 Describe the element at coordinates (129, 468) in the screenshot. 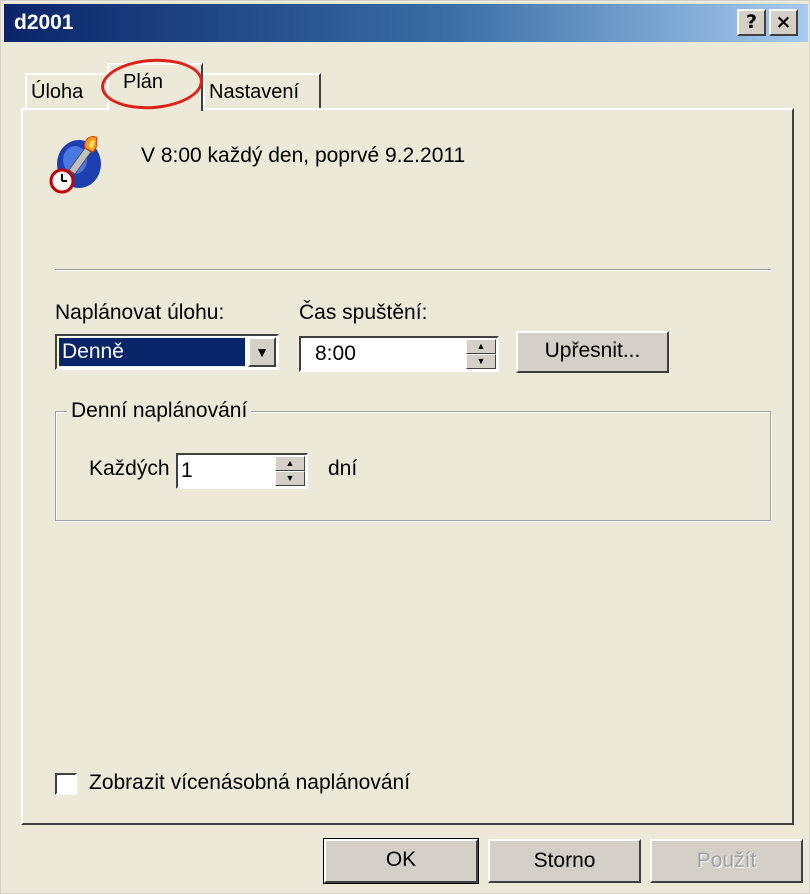

I see `every-label: Každých` at that location.